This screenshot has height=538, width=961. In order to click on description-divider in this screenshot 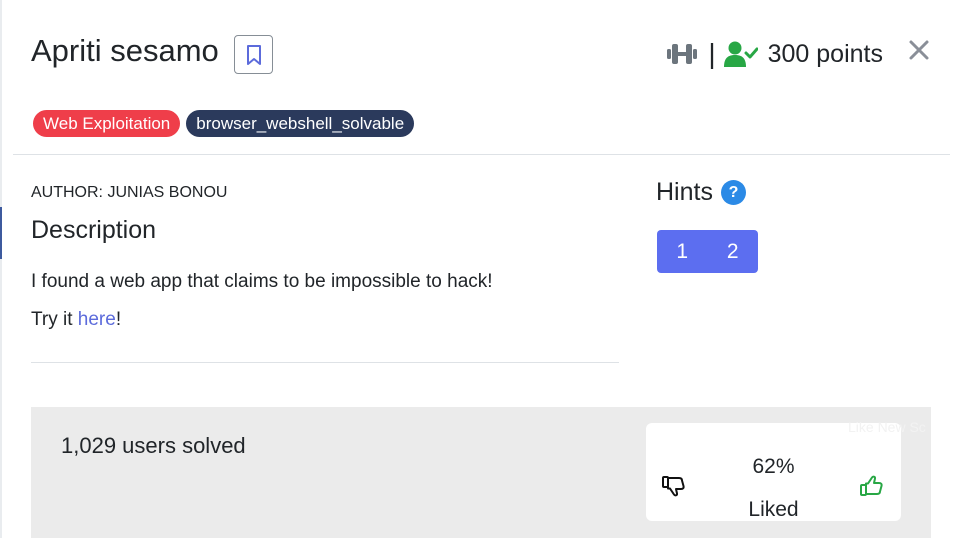, I will do `click(325, 362)`.